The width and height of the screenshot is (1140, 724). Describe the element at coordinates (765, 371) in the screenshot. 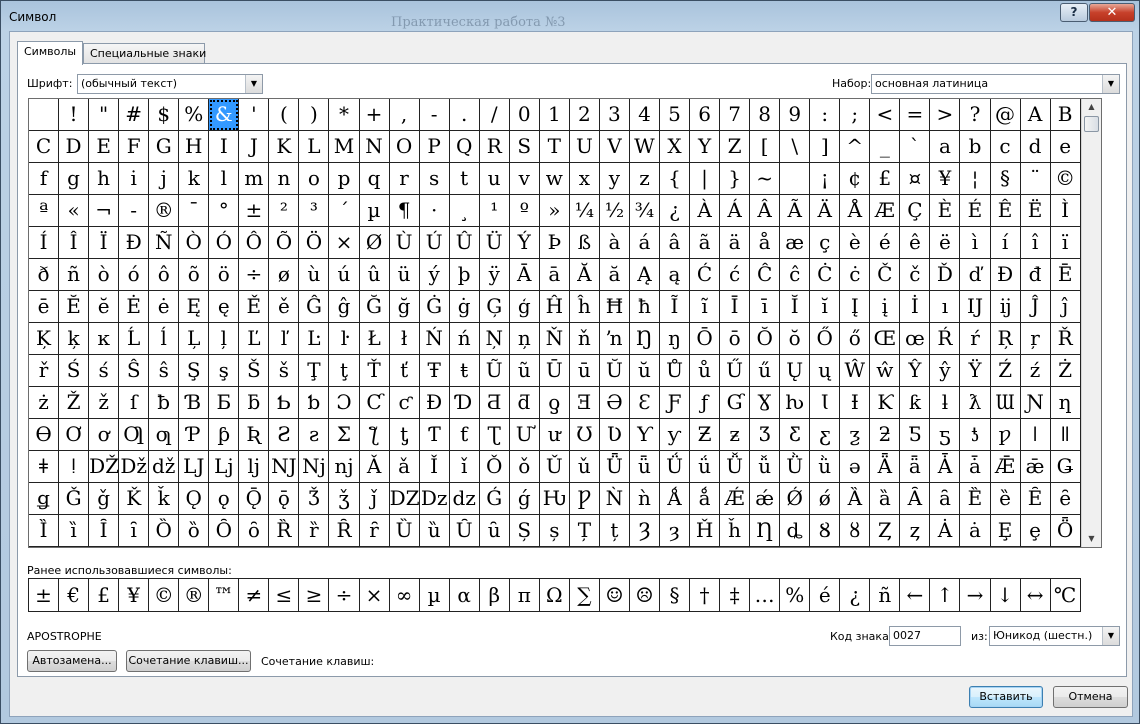

I see `symbol-cell: ű` at that location.